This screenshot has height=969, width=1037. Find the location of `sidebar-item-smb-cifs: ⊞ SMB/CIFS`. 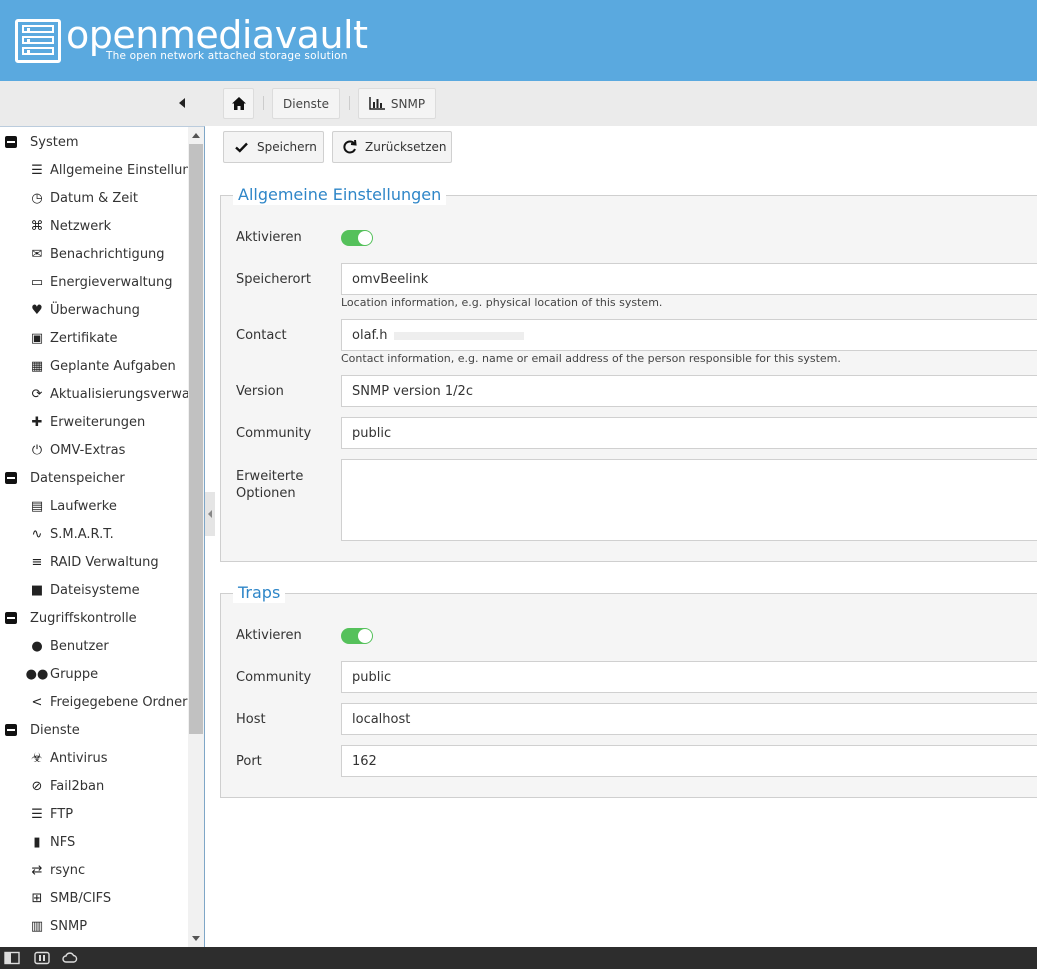

sidebar-item-smb-cifs: ⊞ SMB/CIFS is located at coordinates (94, 898).